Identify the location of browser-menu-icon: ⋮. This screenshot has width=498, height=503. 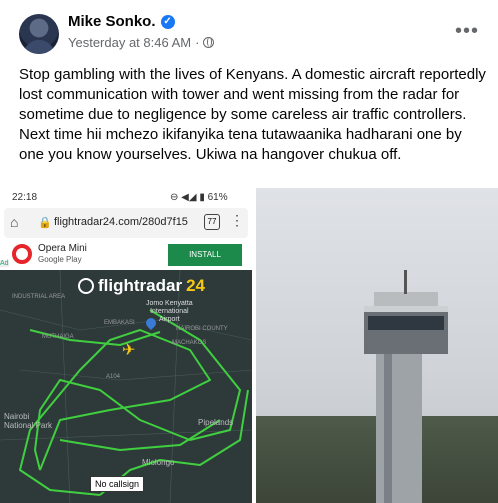
(237, 220).